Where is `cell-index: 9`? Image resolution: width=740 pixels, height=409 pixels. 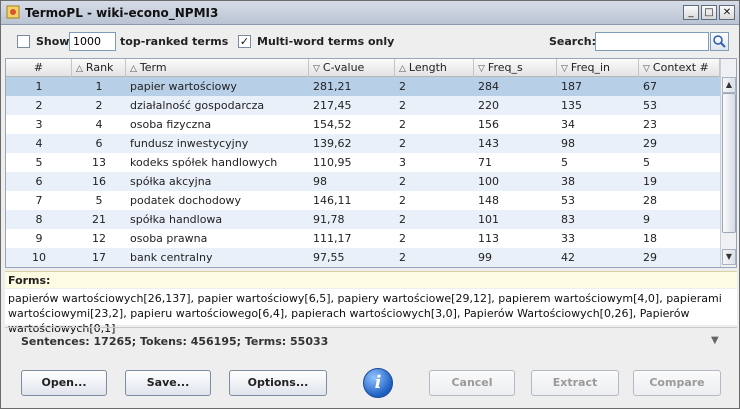 cell-index: 9 is located at coordinates (39, 238).